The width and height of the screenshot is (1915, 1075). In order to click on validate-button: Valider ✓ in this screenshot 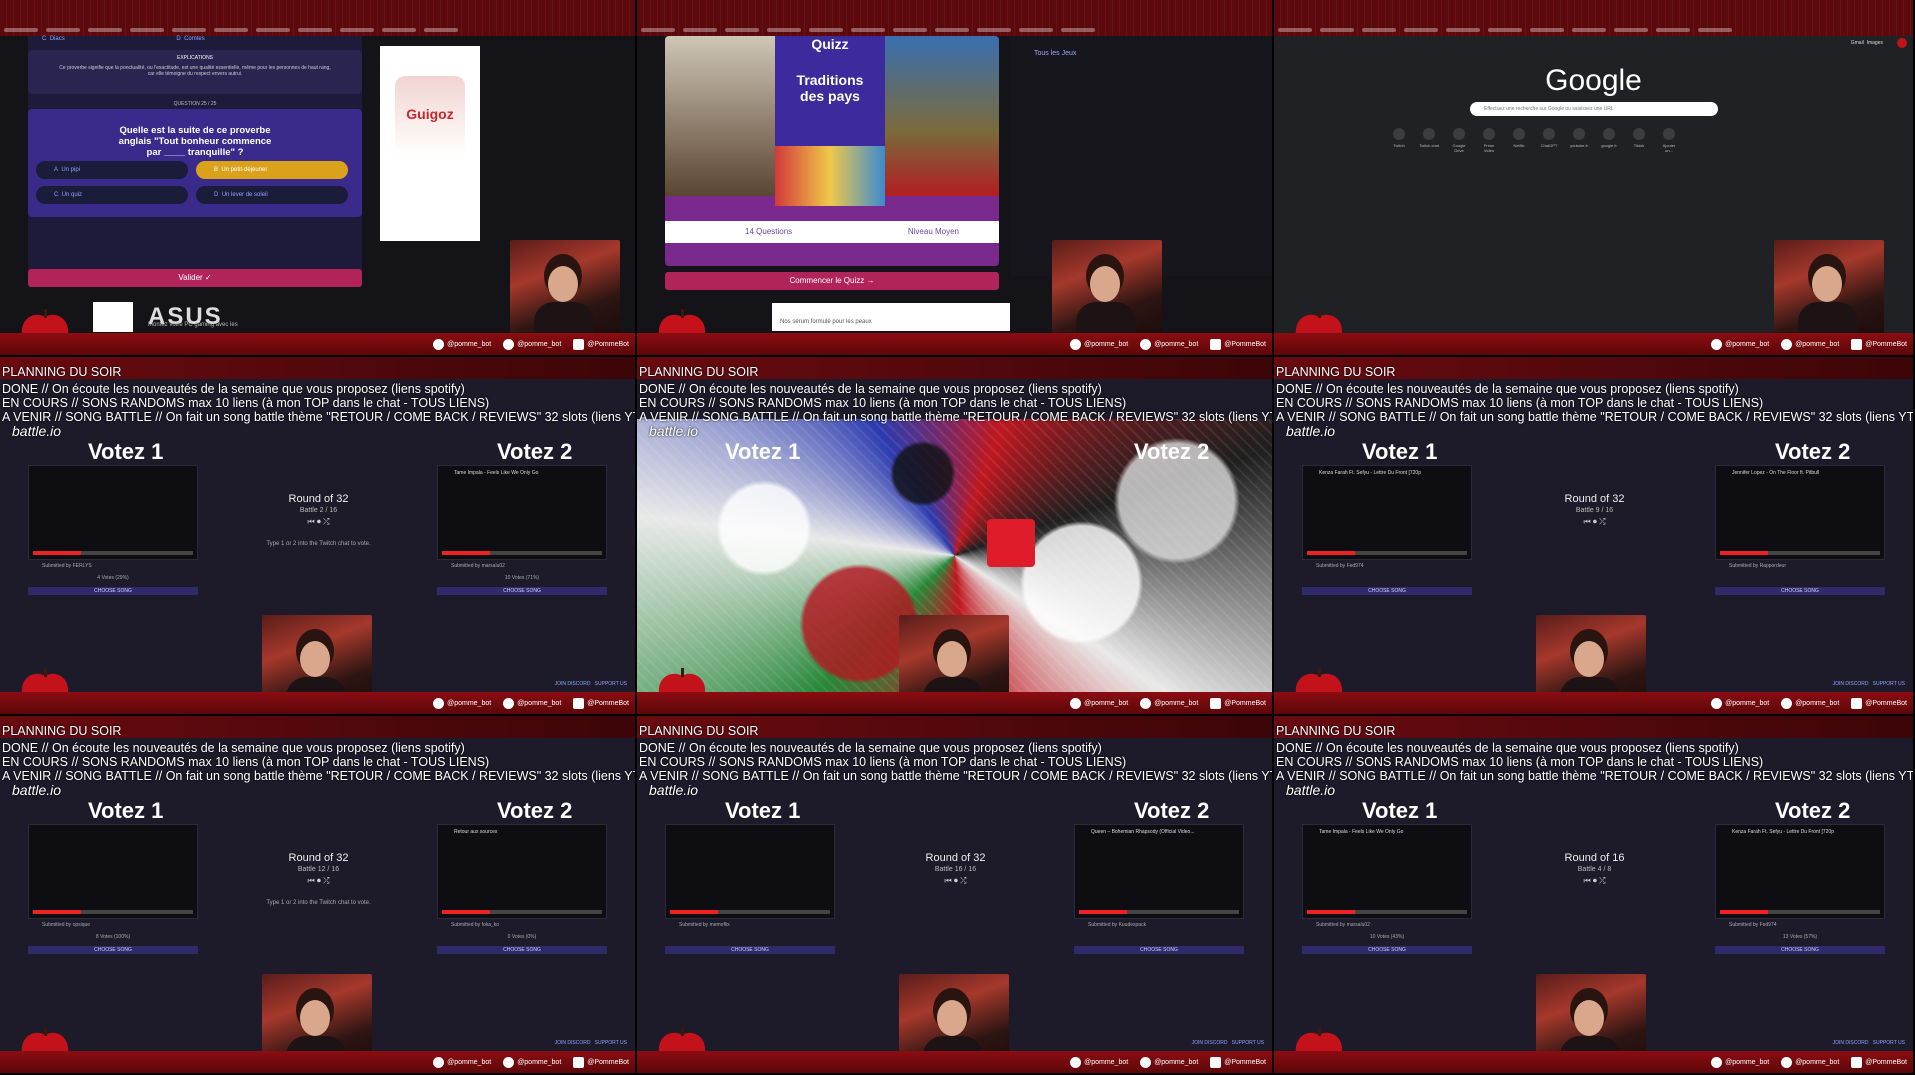, I will do `click(195, 278)`.